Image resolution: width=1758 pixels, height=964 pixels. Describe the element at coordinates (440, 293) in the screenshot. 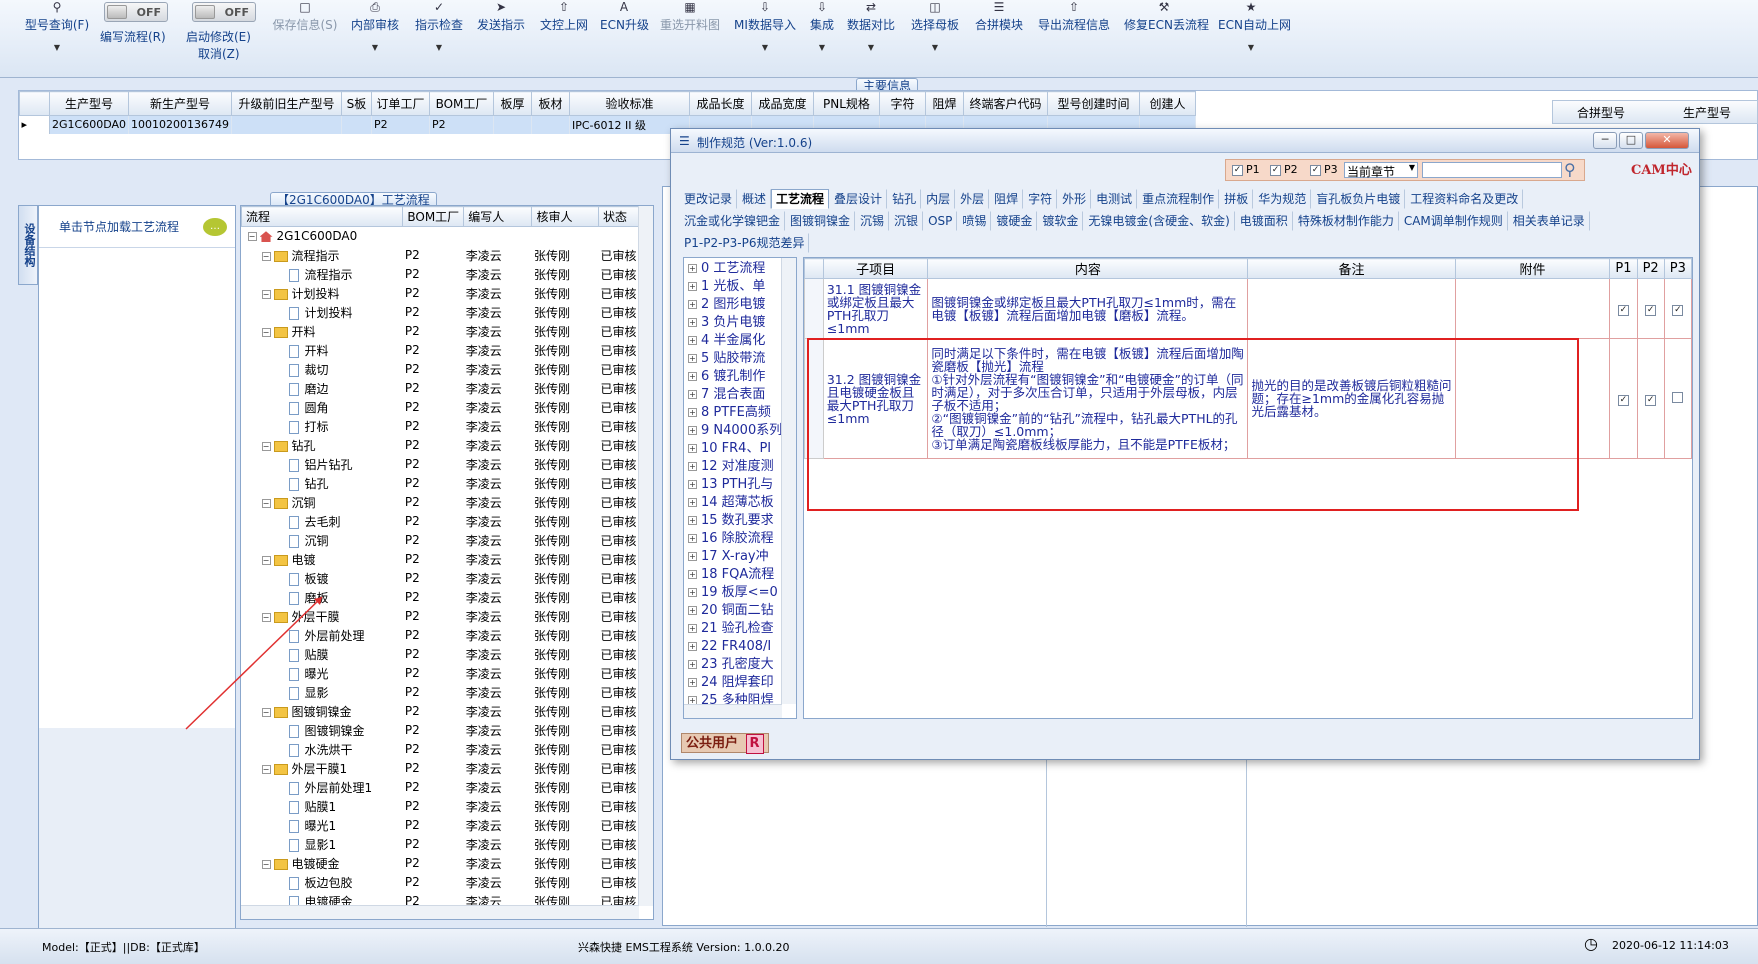

I see `tree-row: − 计划投料 P2 李凌云 张传刚 已审核` at that location.